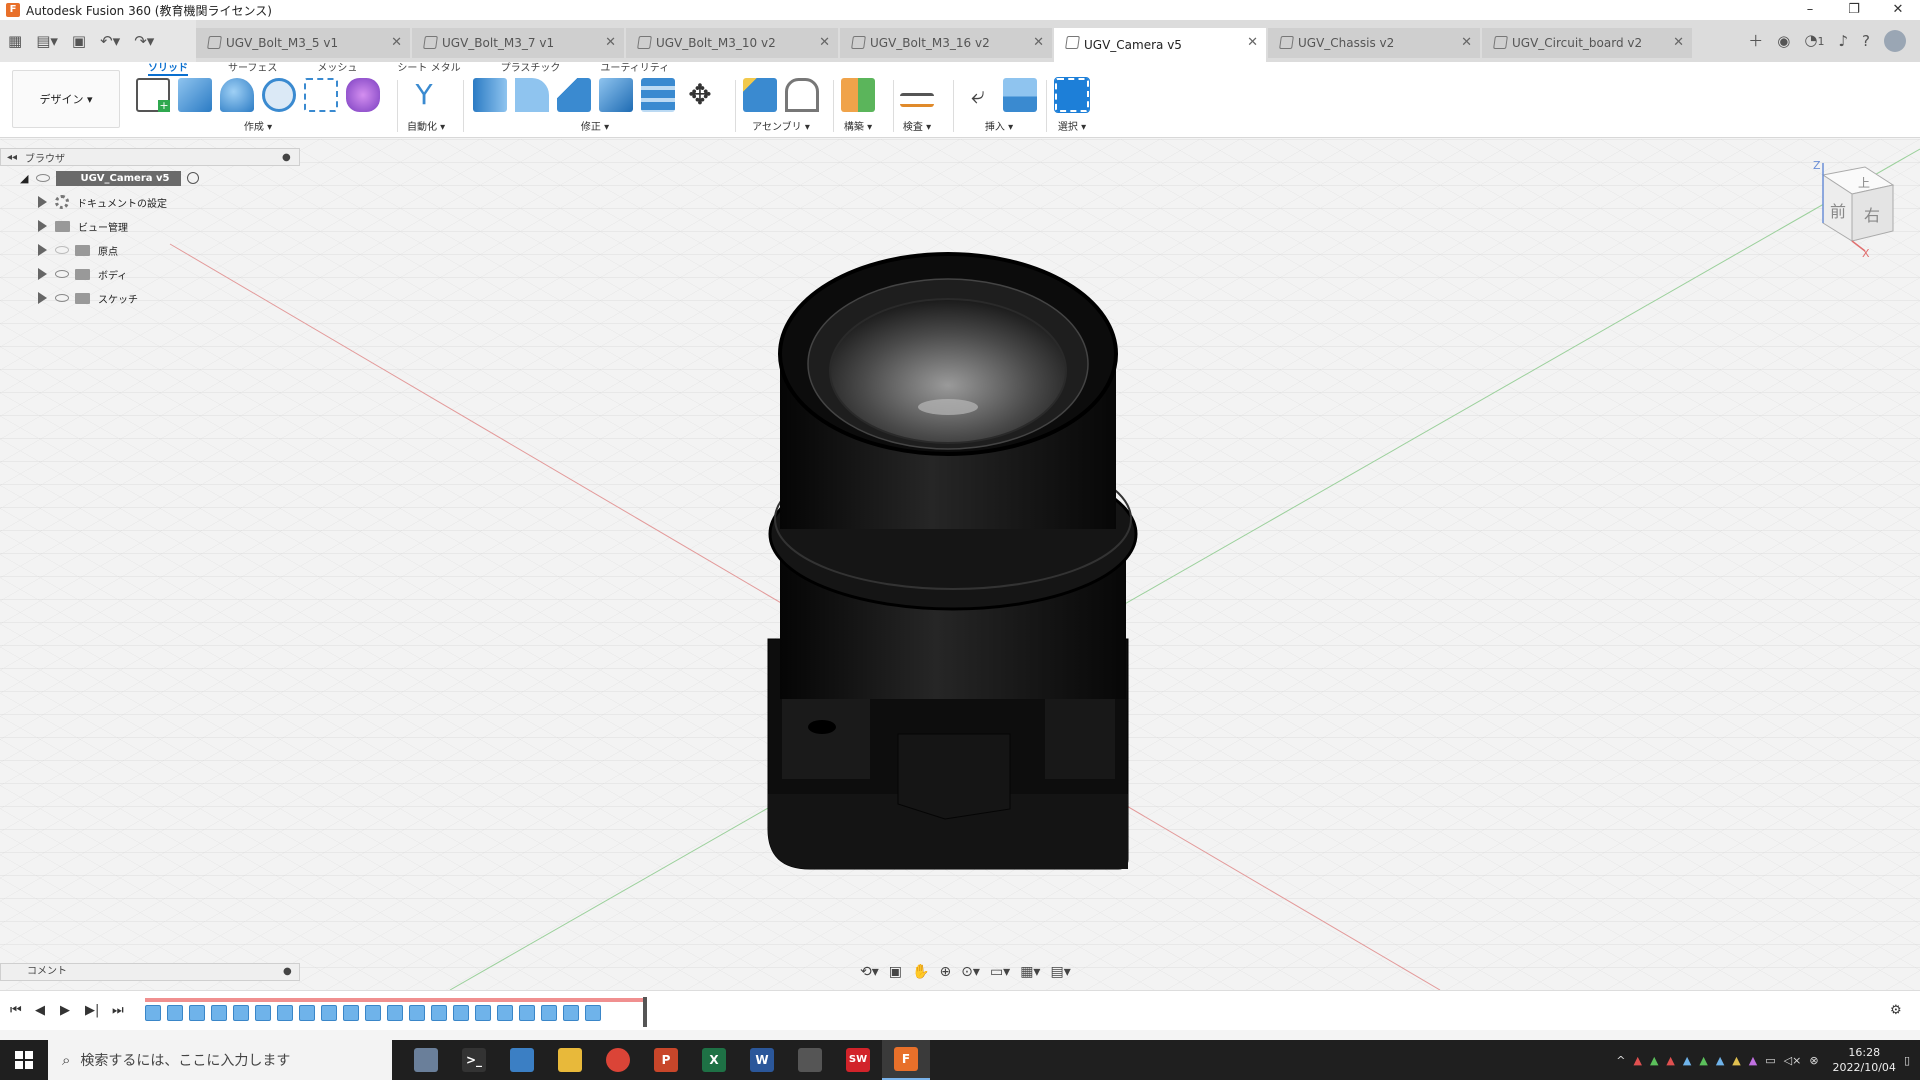 This screenshot has width=1920, height=1080. I want to click on revolve-icon, so click(237, 95).